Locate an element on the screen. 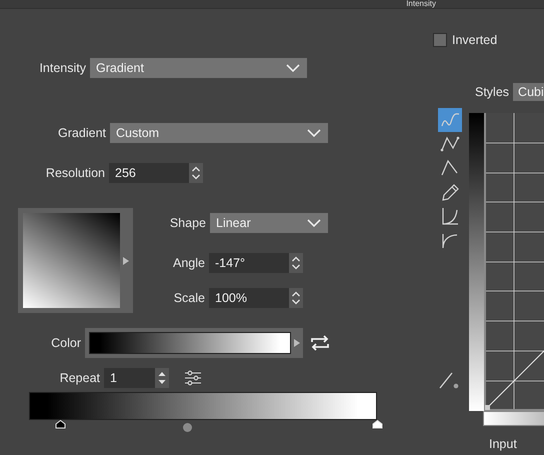  sliders-icon is located at coordinates (193, 378).